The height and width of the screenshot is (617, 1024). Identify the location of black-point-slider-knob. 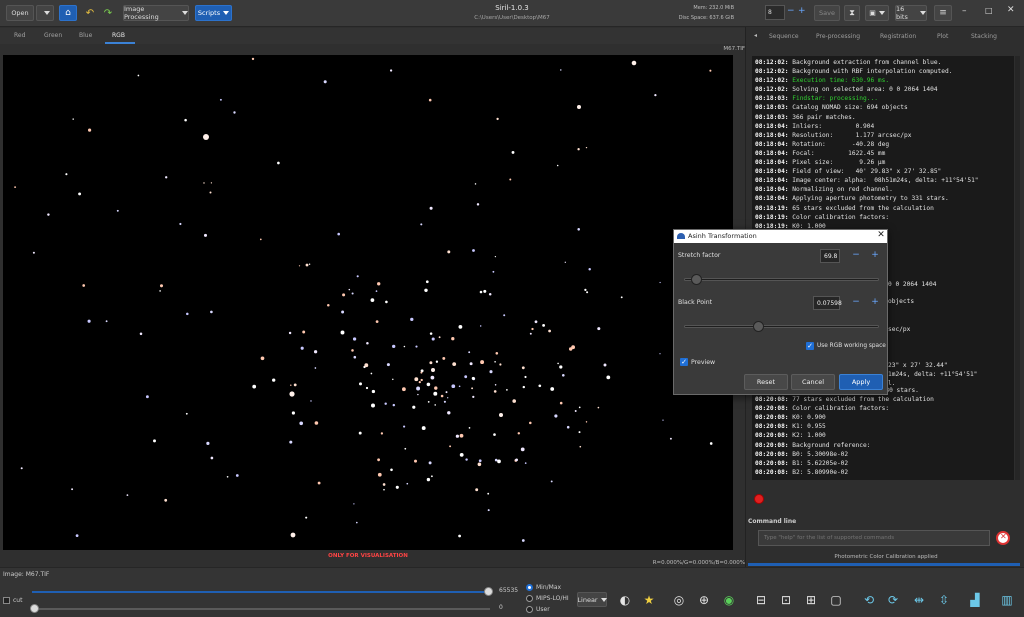
(759, 326).